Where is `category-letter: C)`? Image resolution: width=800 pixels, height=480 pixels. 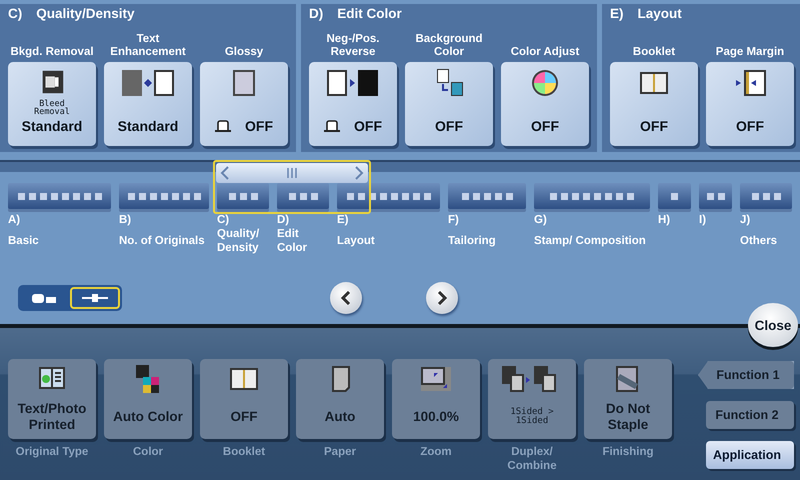
category-letter: C) is located at coordinates (223, 220).